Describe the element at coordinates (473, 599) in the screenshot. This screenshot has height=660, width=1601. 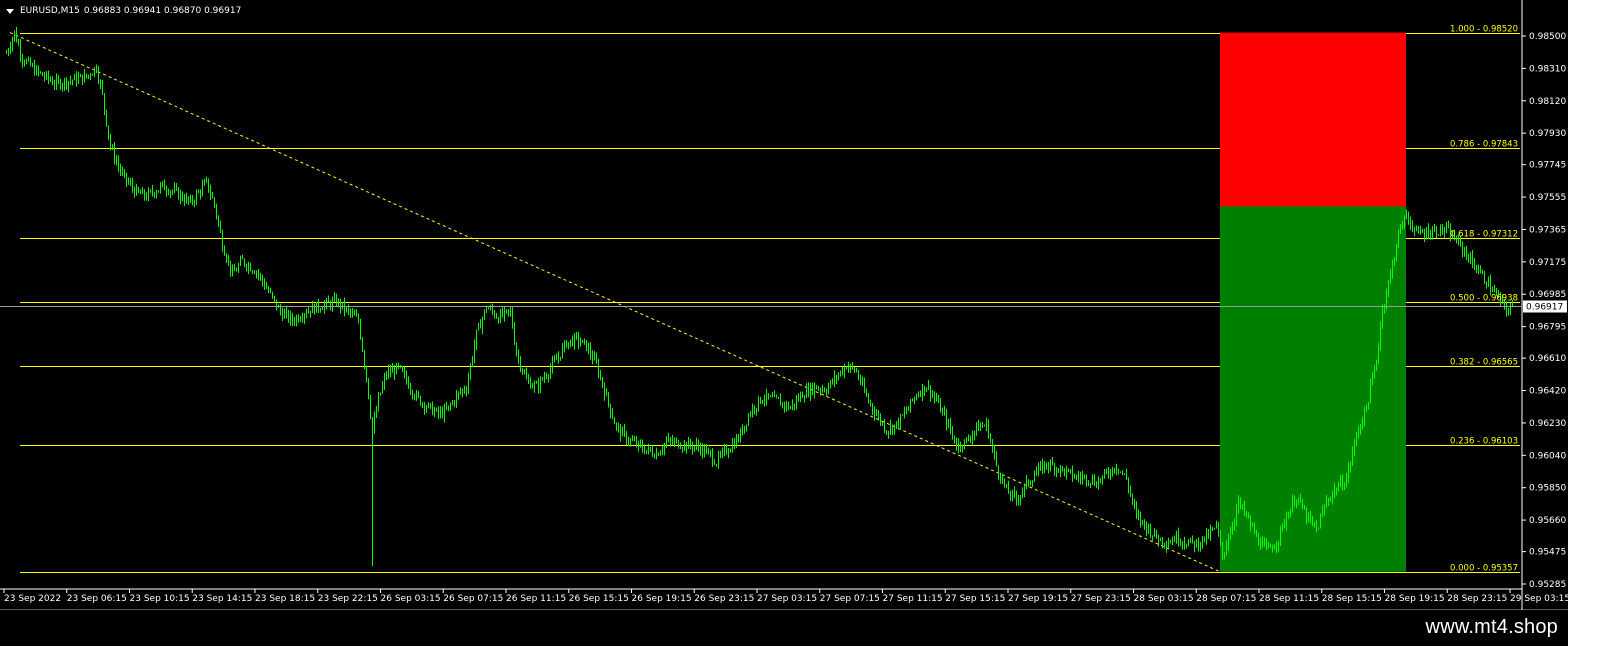
I see `time-tick-label: 26 Sep 07:15` at that location.